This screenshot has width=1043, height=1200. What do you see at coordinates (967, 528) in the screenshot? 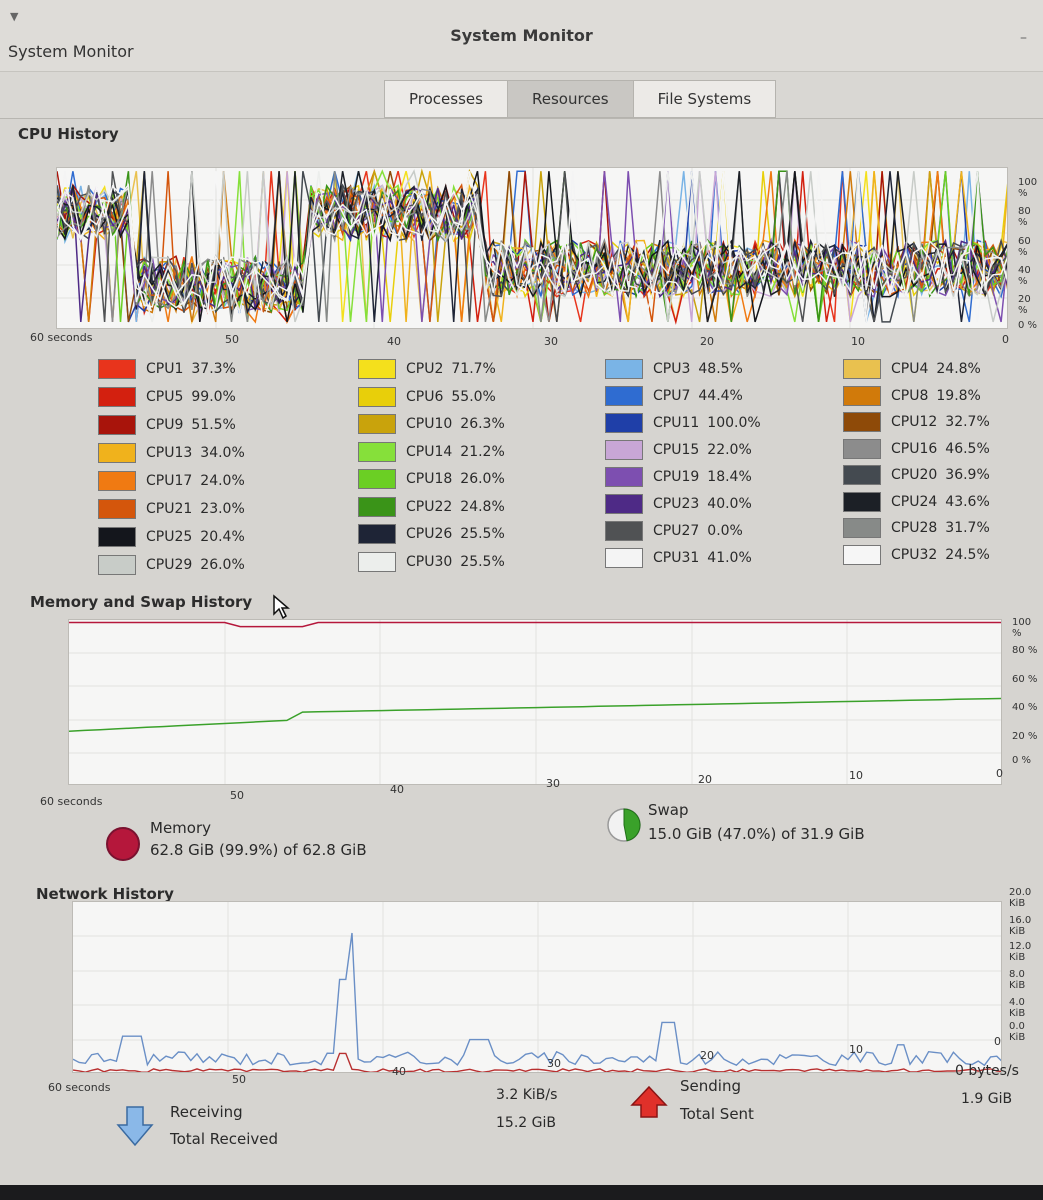
I see `cpu-value: 31.7%` at bounding box center [967, 528].